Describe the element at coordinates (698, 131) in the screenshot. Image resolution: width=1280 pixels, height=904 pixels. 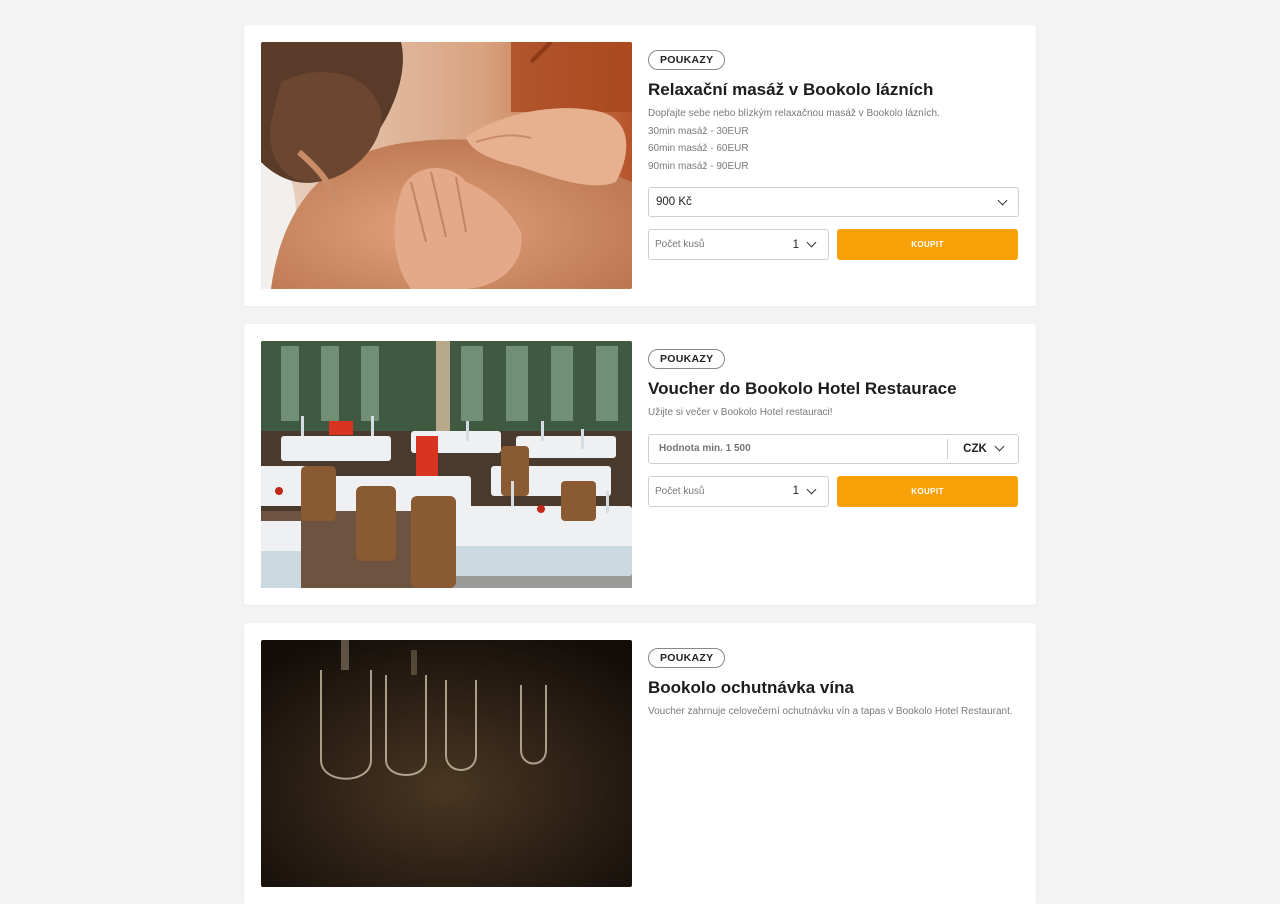
I see `price-option-30min: 30min masáž - 30EUR` at that location.